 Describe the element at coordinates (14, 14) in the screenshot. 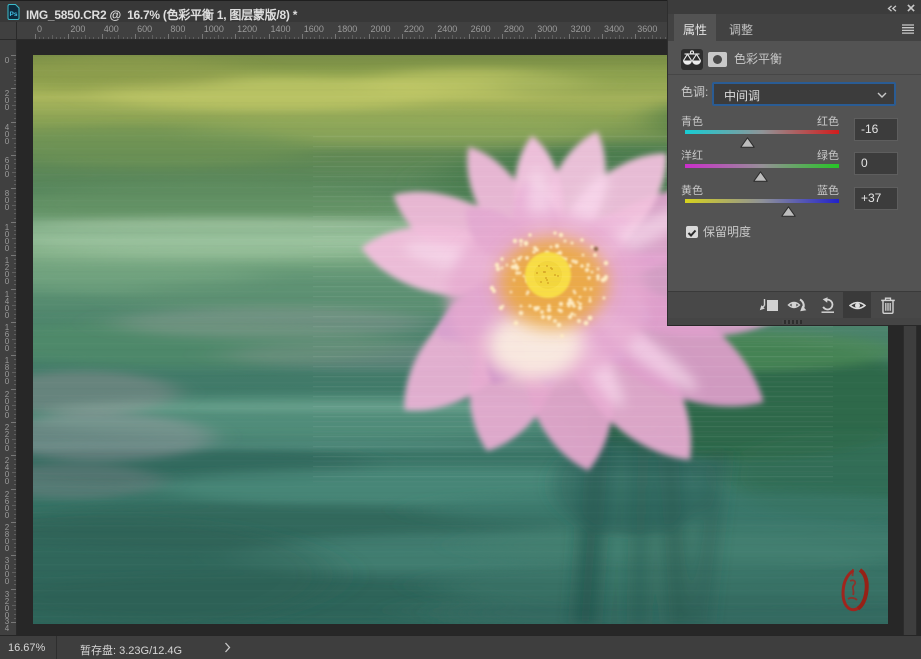

I see `svg-text: Ps` at that location.